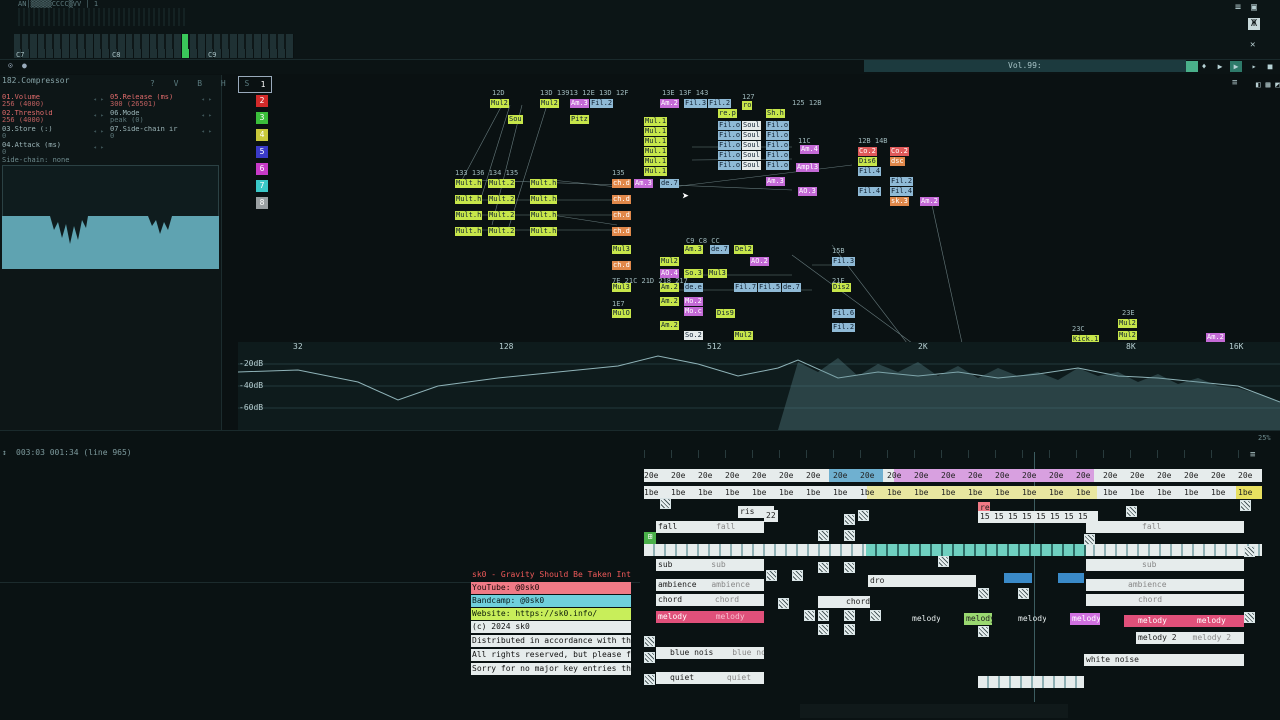 The height and width of the screenshot is (720, 1280). Describe the element at coordinates (899, 201) in the screenshot. I see `node-sk: sk.3` at that location.